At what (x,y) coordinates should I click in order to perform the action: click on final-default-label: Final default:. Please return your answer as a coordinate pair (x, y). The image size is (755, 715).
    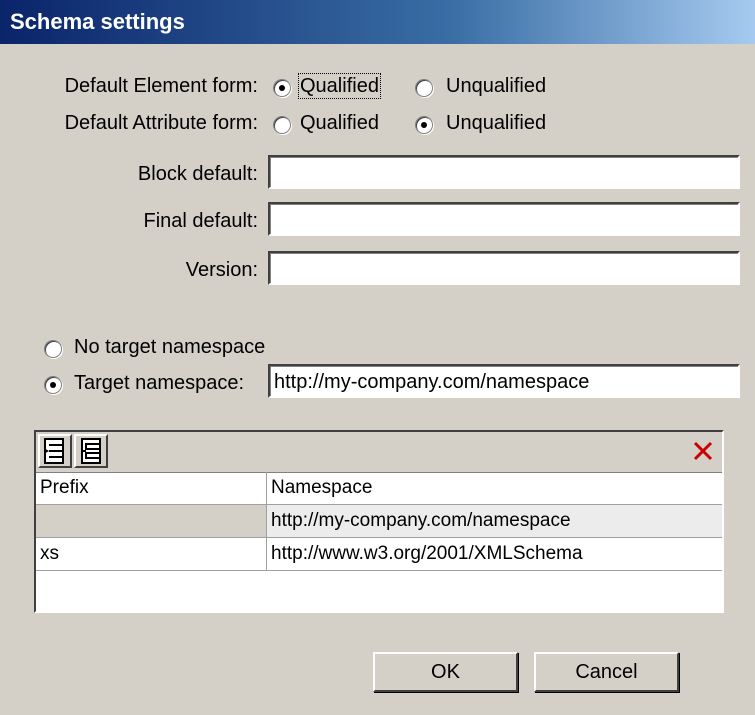
    Looking at the image, I should click on (200, 221).